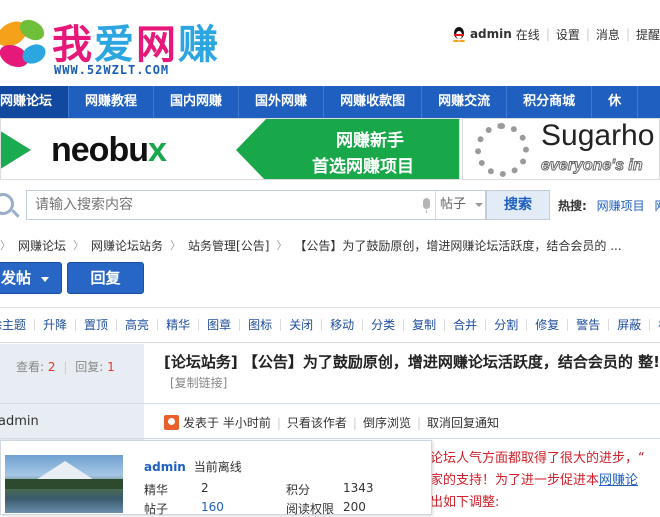 The height and width of the screenshot is (517, 660). Describe the element at coordinates (502, 150) in the screenshot. I see `dotted-ring-icon` at that location.